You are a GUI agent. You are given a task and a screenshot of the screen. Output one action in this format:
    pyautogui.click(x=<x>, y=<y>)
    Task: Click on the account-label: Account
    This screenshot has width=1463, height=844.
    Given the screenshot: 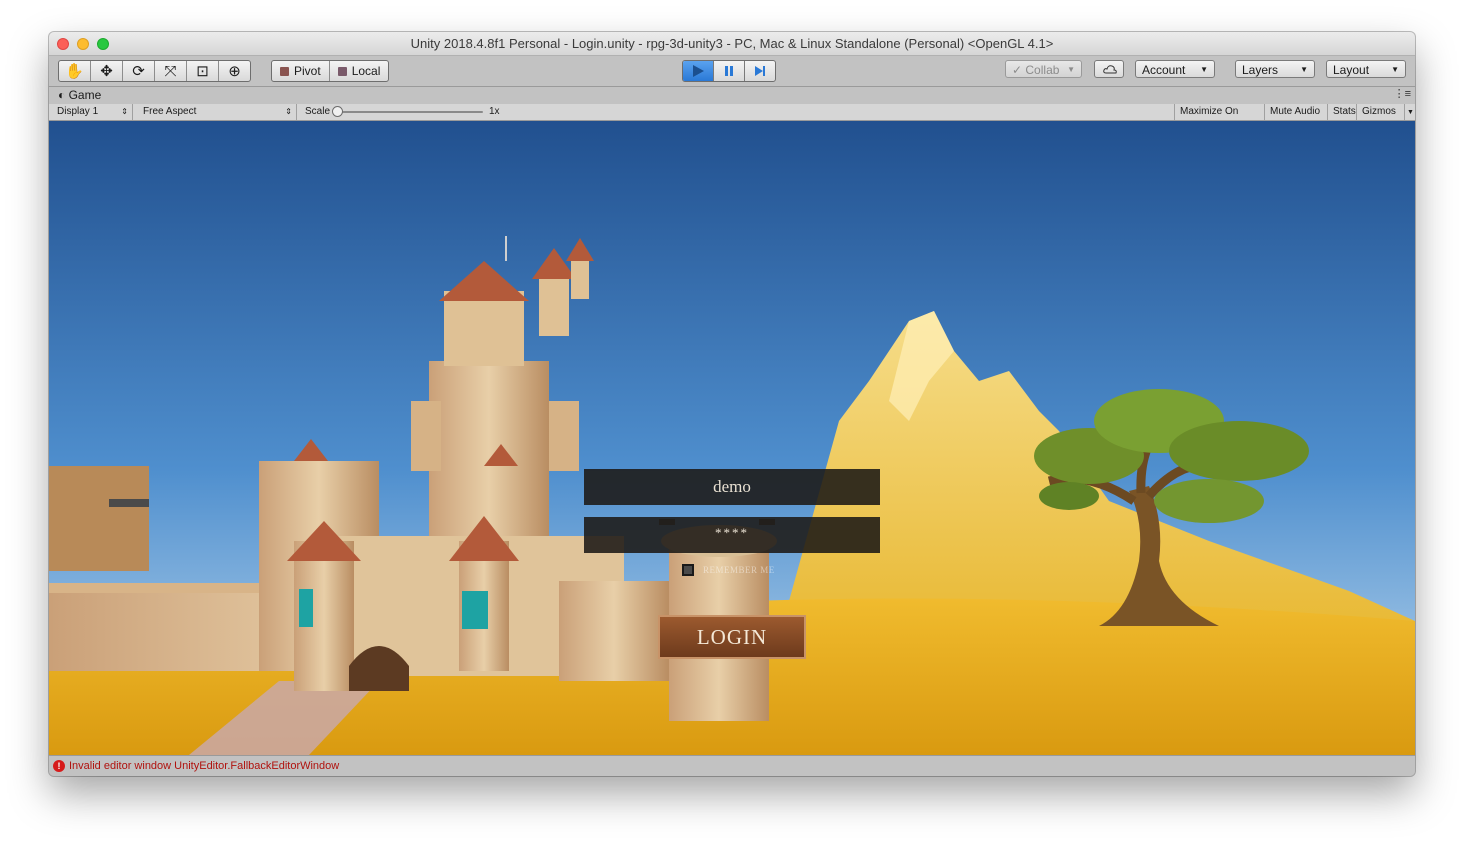 What is the action you would take?
    pyautogui.click(x=1164, y=70)
    